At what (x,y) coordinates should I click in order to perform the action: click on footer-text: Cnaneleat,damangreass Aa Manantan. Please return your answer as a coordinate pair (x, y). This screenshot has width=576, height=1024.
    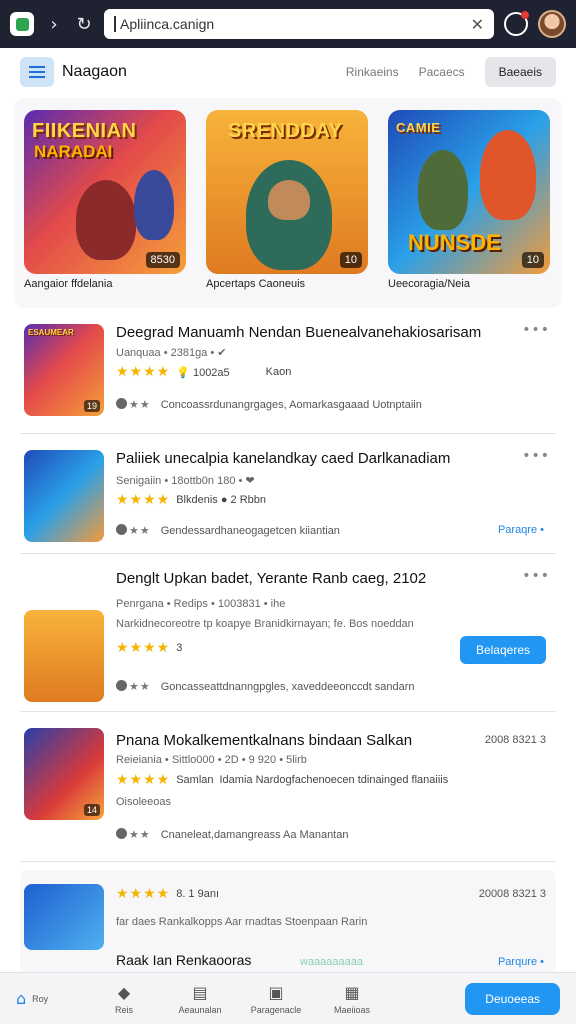
    Looking at the image, I should click on (255, 835).